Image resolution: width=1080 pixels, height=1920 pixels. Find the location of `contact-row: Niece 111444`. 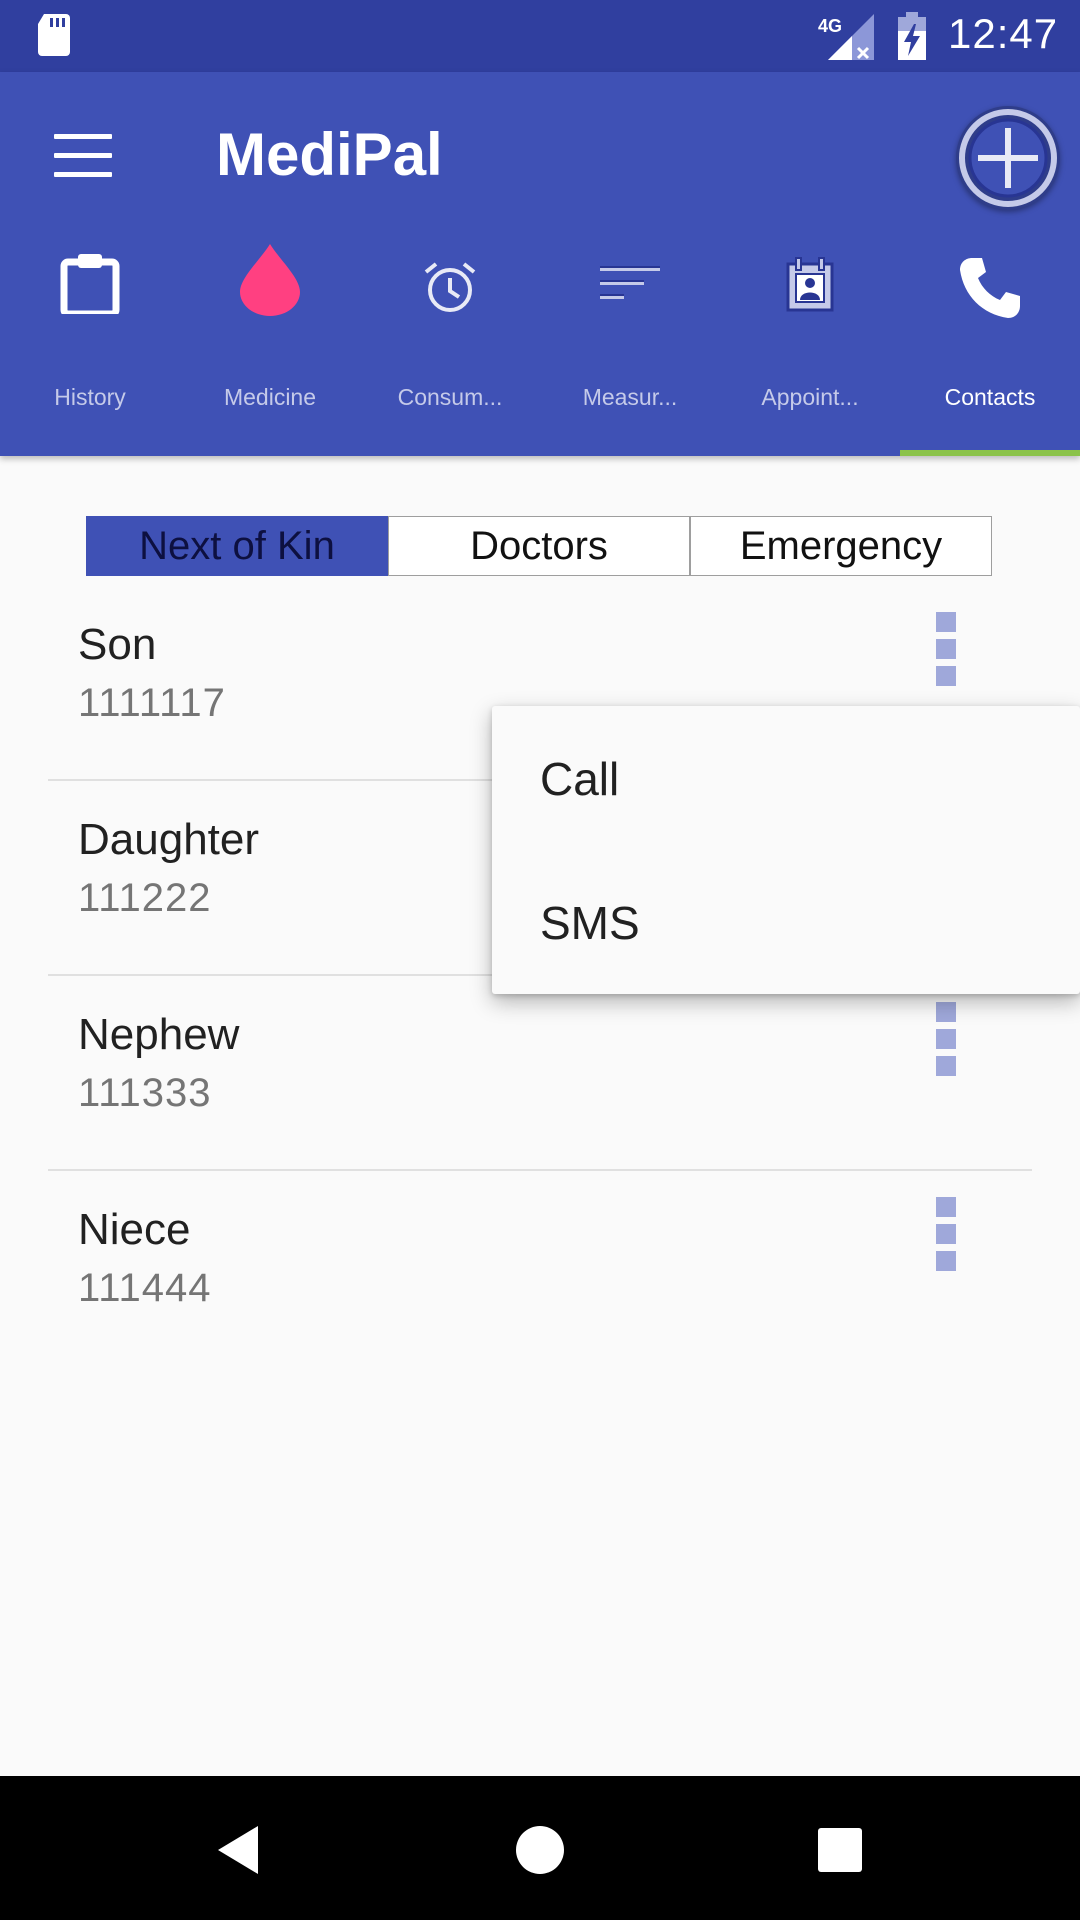

contact-row: Niece 111444 is located at coordinates (540, 1268).